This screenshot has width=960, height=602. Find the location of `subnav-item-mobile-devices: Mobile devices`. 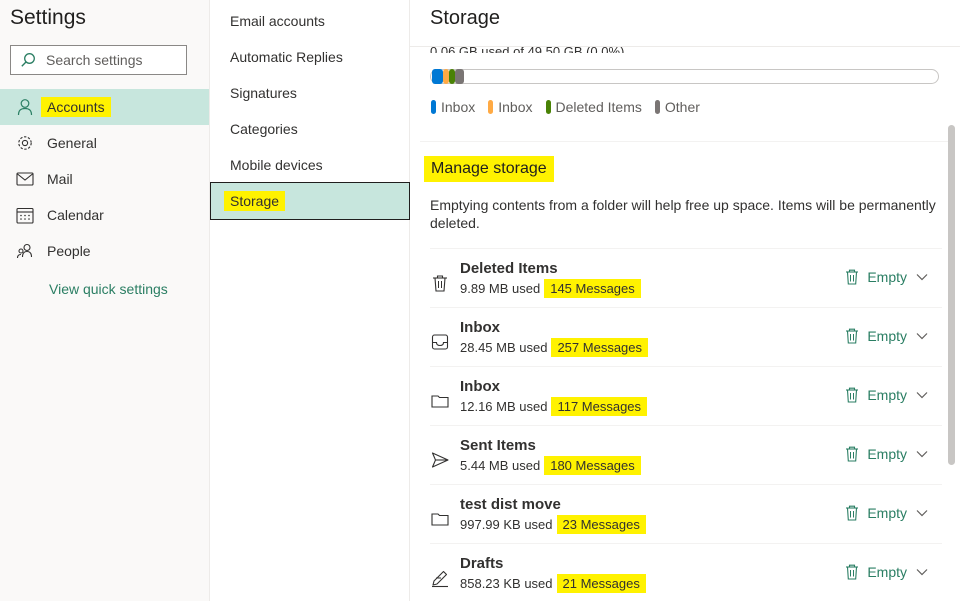

subnav-item-mobile-devices: Mobile devices is located at coordinates (309, 165).